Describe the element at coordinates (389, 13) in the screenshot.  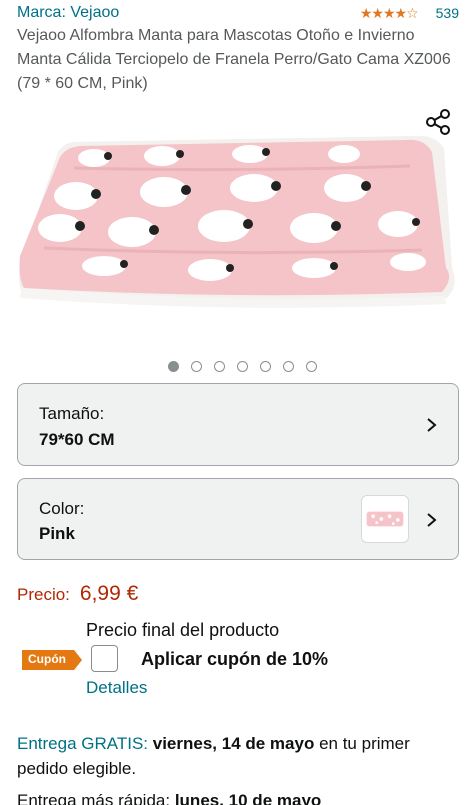
I see `rating-stars: ★★★★☆` at that location.